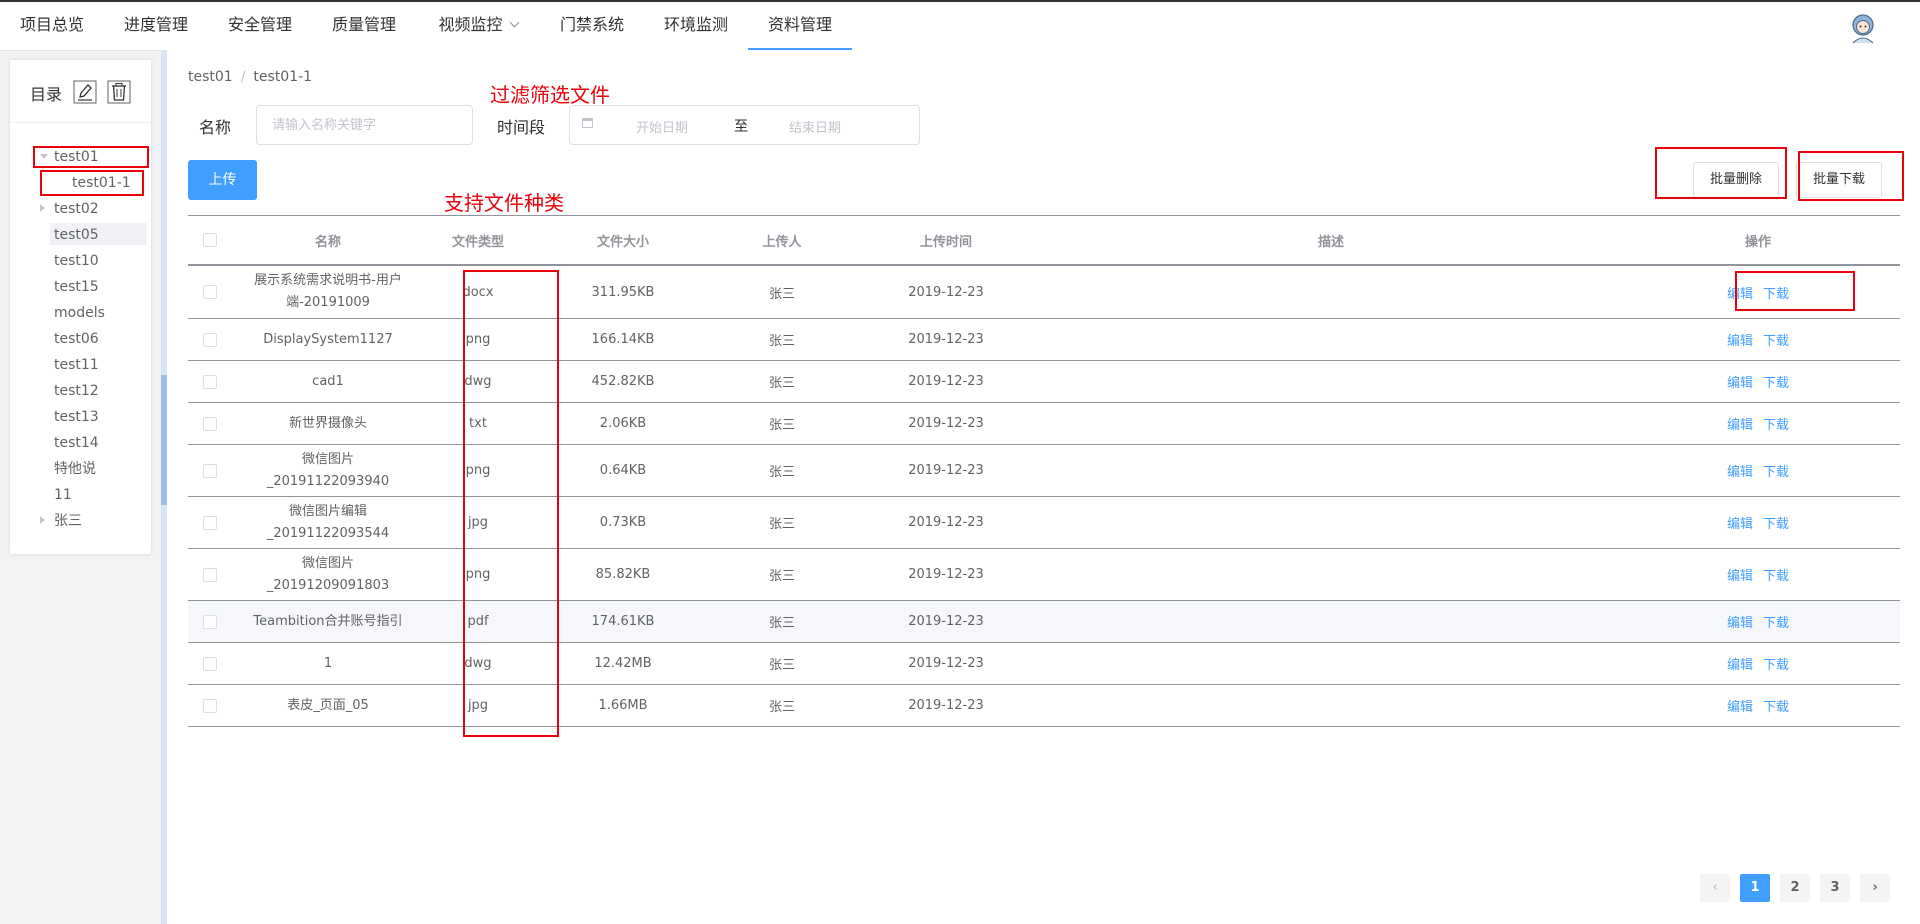 The width and height of the screenshot is (1920, 924). Describe the element at coordinates (1736, 180) in the screenshot. I see `batch-delete-button: 批量删除` at that location.